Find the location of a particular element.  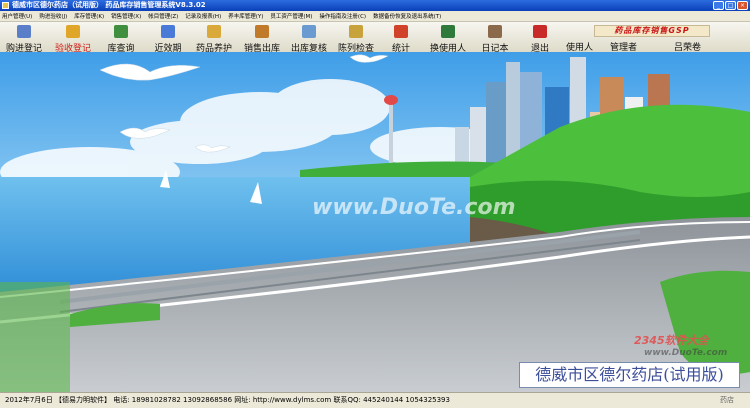

duote-watermark: www.DuoTe.com is located at coordinates (414, 207).